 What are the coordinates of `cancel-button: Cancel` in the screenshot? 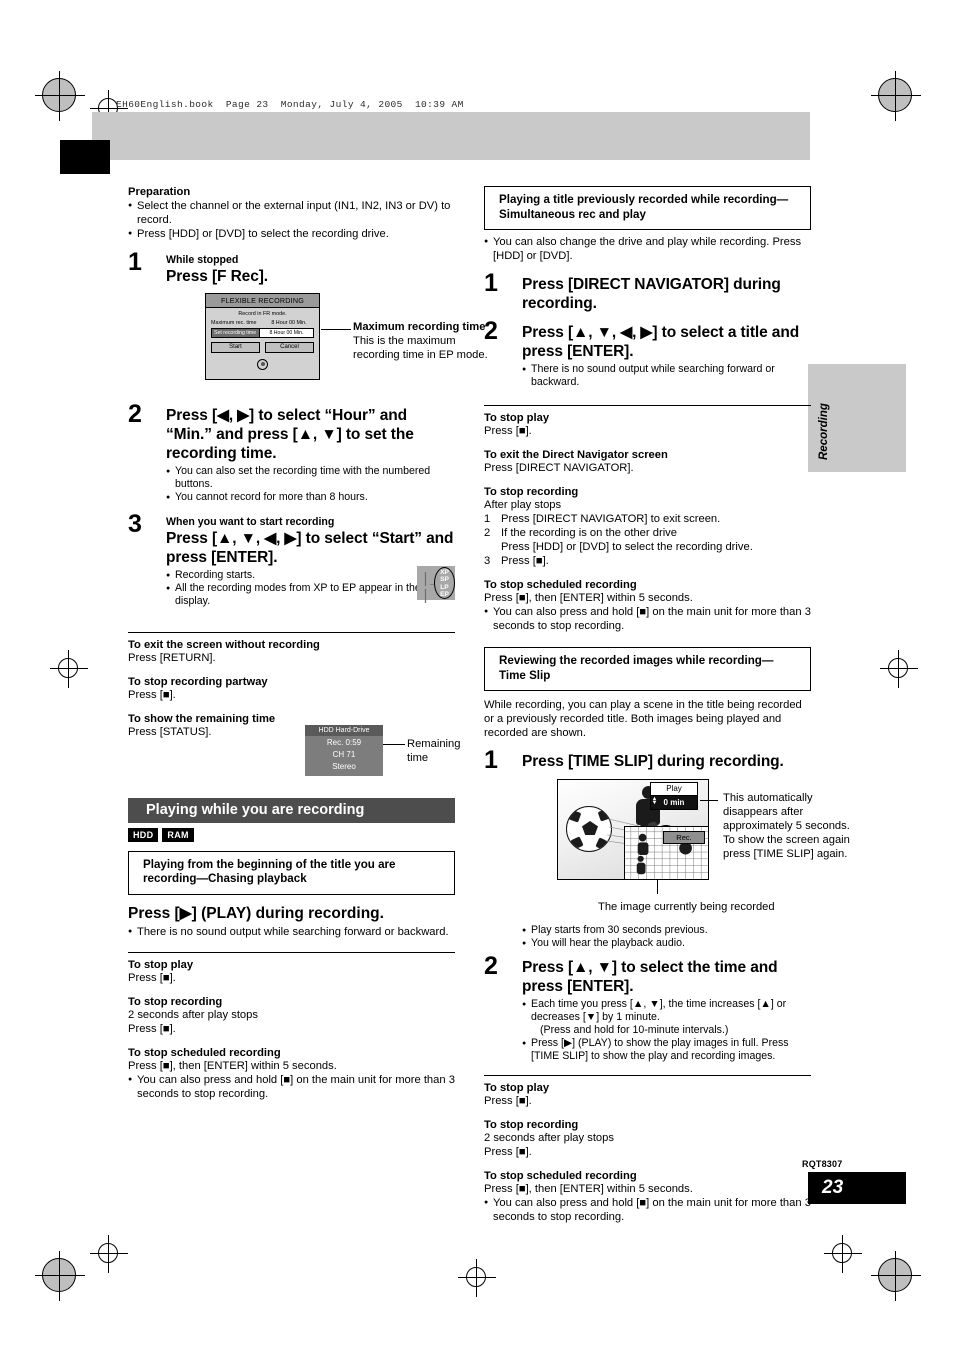 It's located at (289, 347).